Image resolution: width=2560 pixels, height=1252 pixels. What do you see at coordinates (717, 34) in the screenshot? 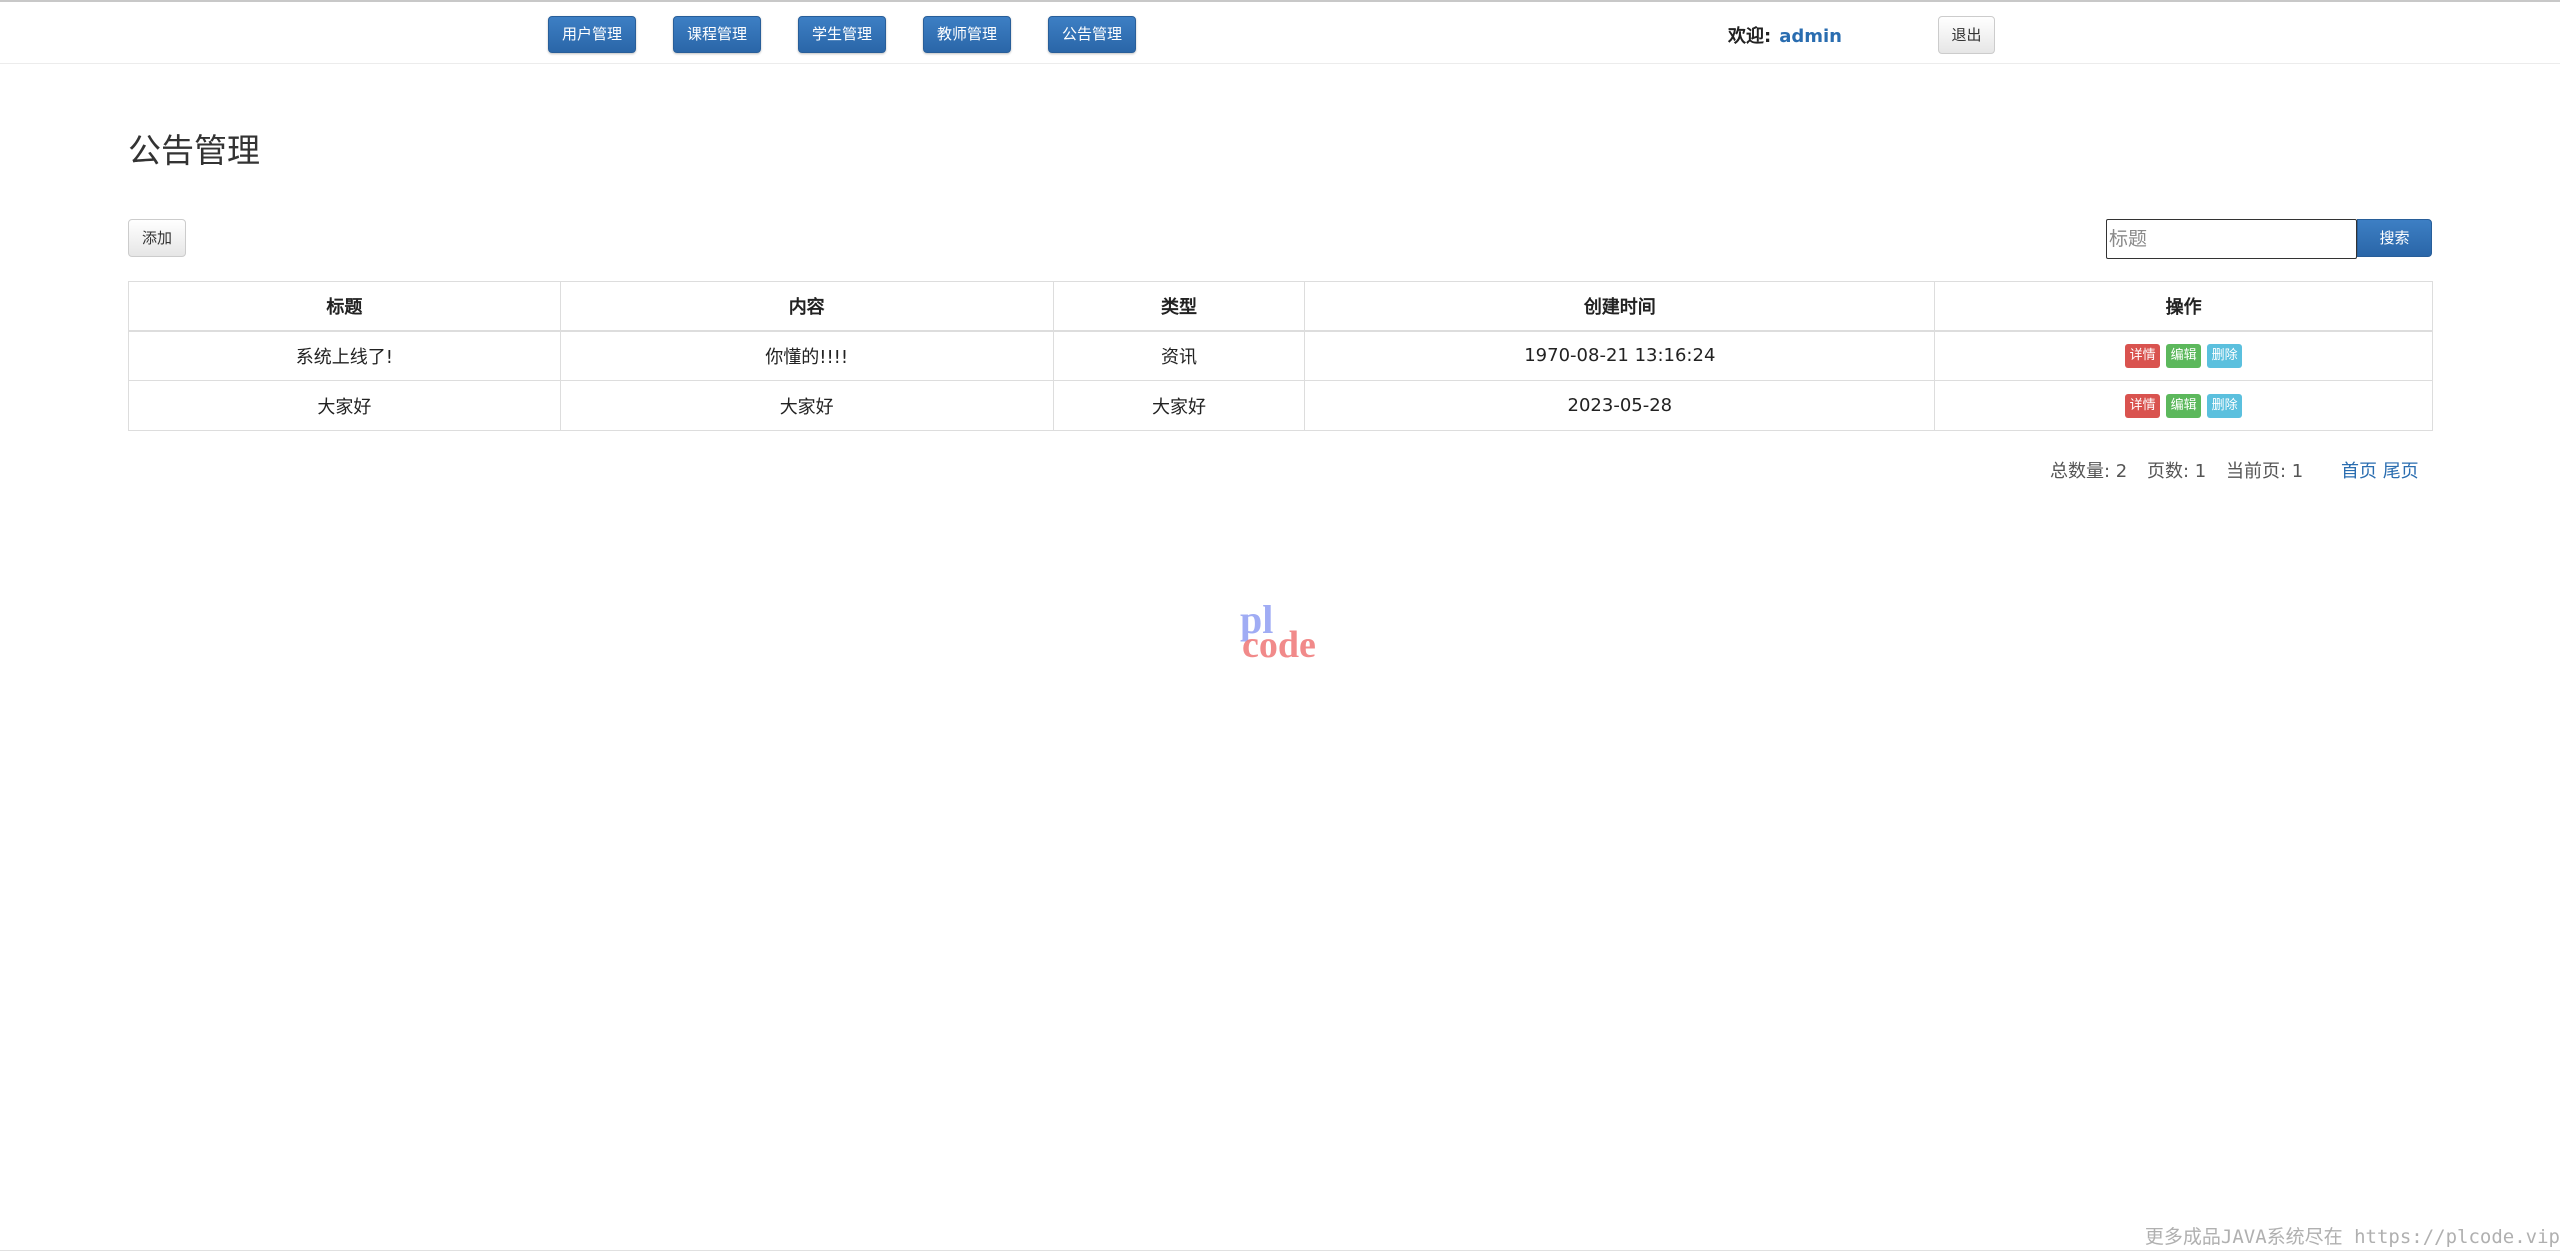
I see `nav-course-management-button: 课程管理` at bounding box center [717, 34].